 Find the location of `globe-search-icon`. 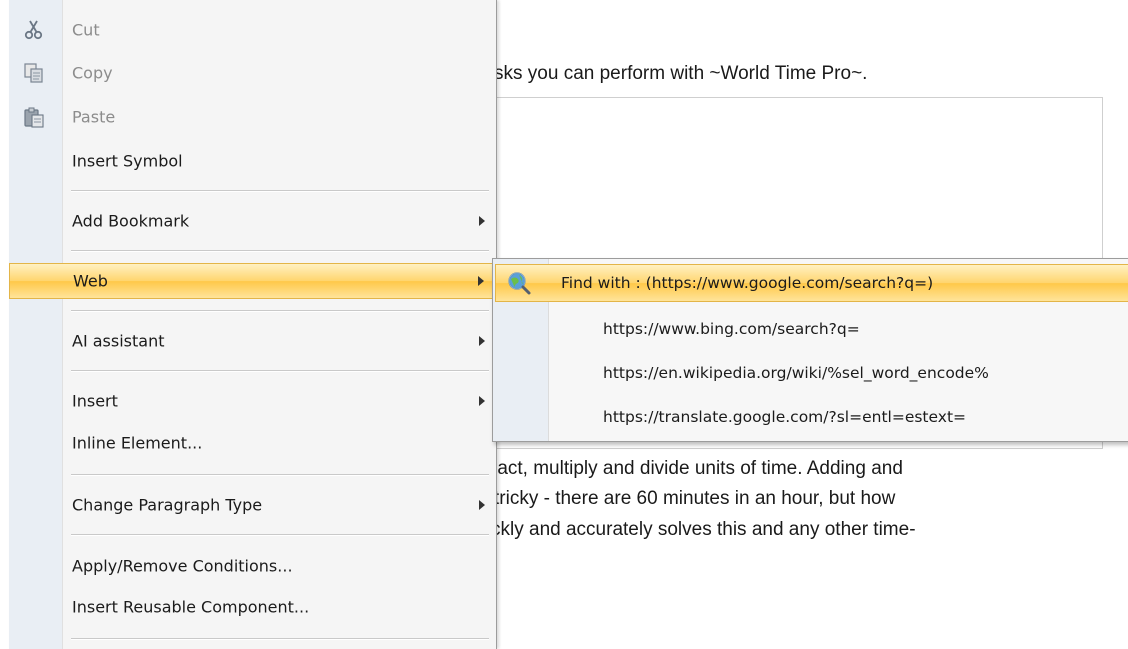

globe-search-icon is located at coordinates (519, 283).